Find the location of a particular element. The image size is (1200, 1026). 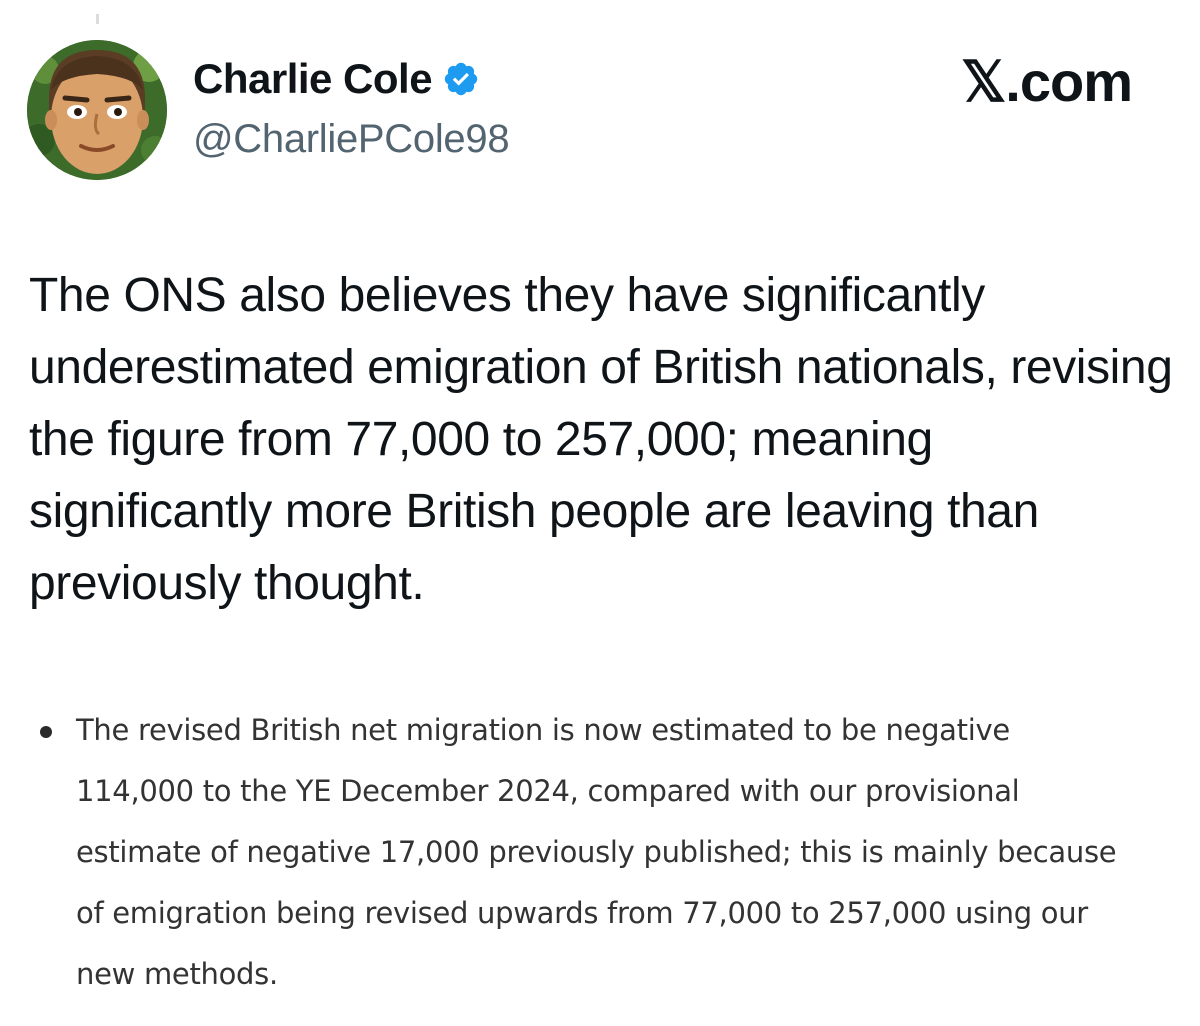

verified-badge-icon is located at coordinates (461, 79).